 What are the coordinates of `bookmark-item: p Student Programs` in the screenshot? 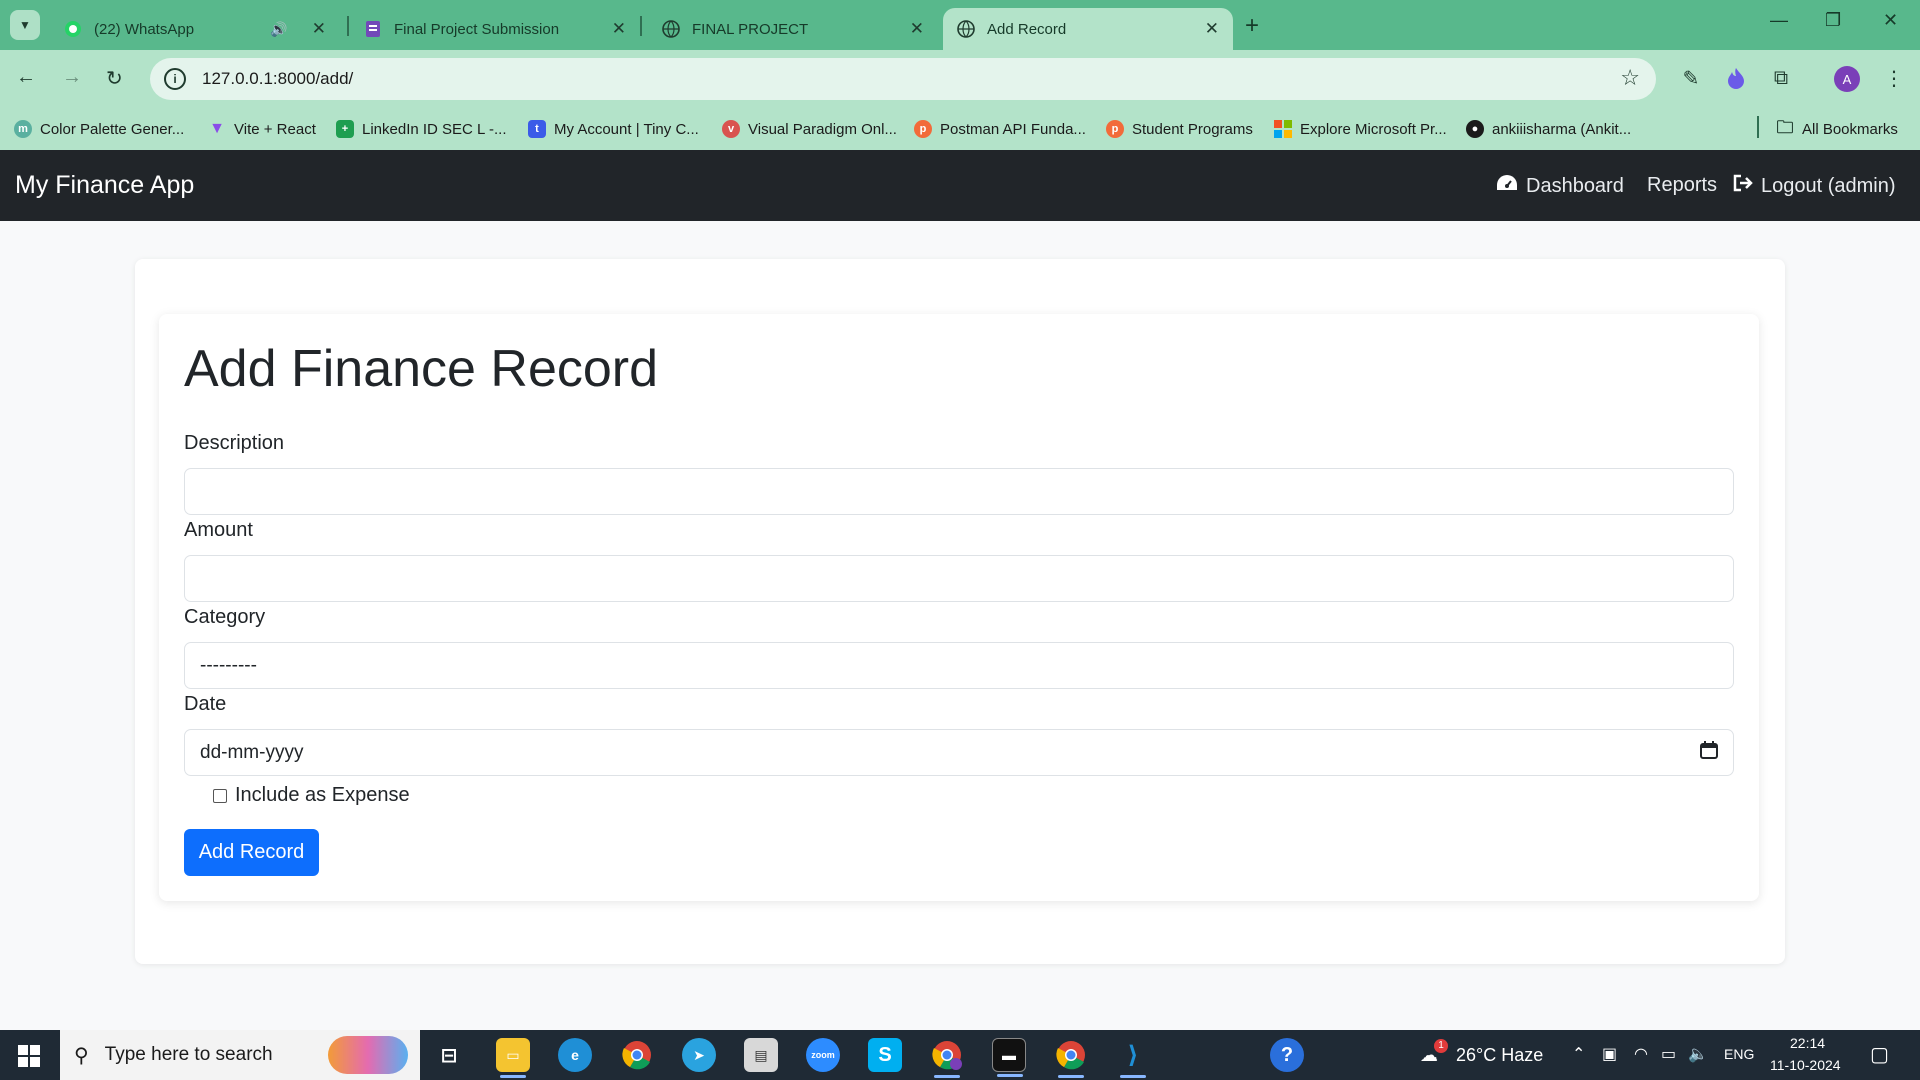 It's located at (1179, 129).